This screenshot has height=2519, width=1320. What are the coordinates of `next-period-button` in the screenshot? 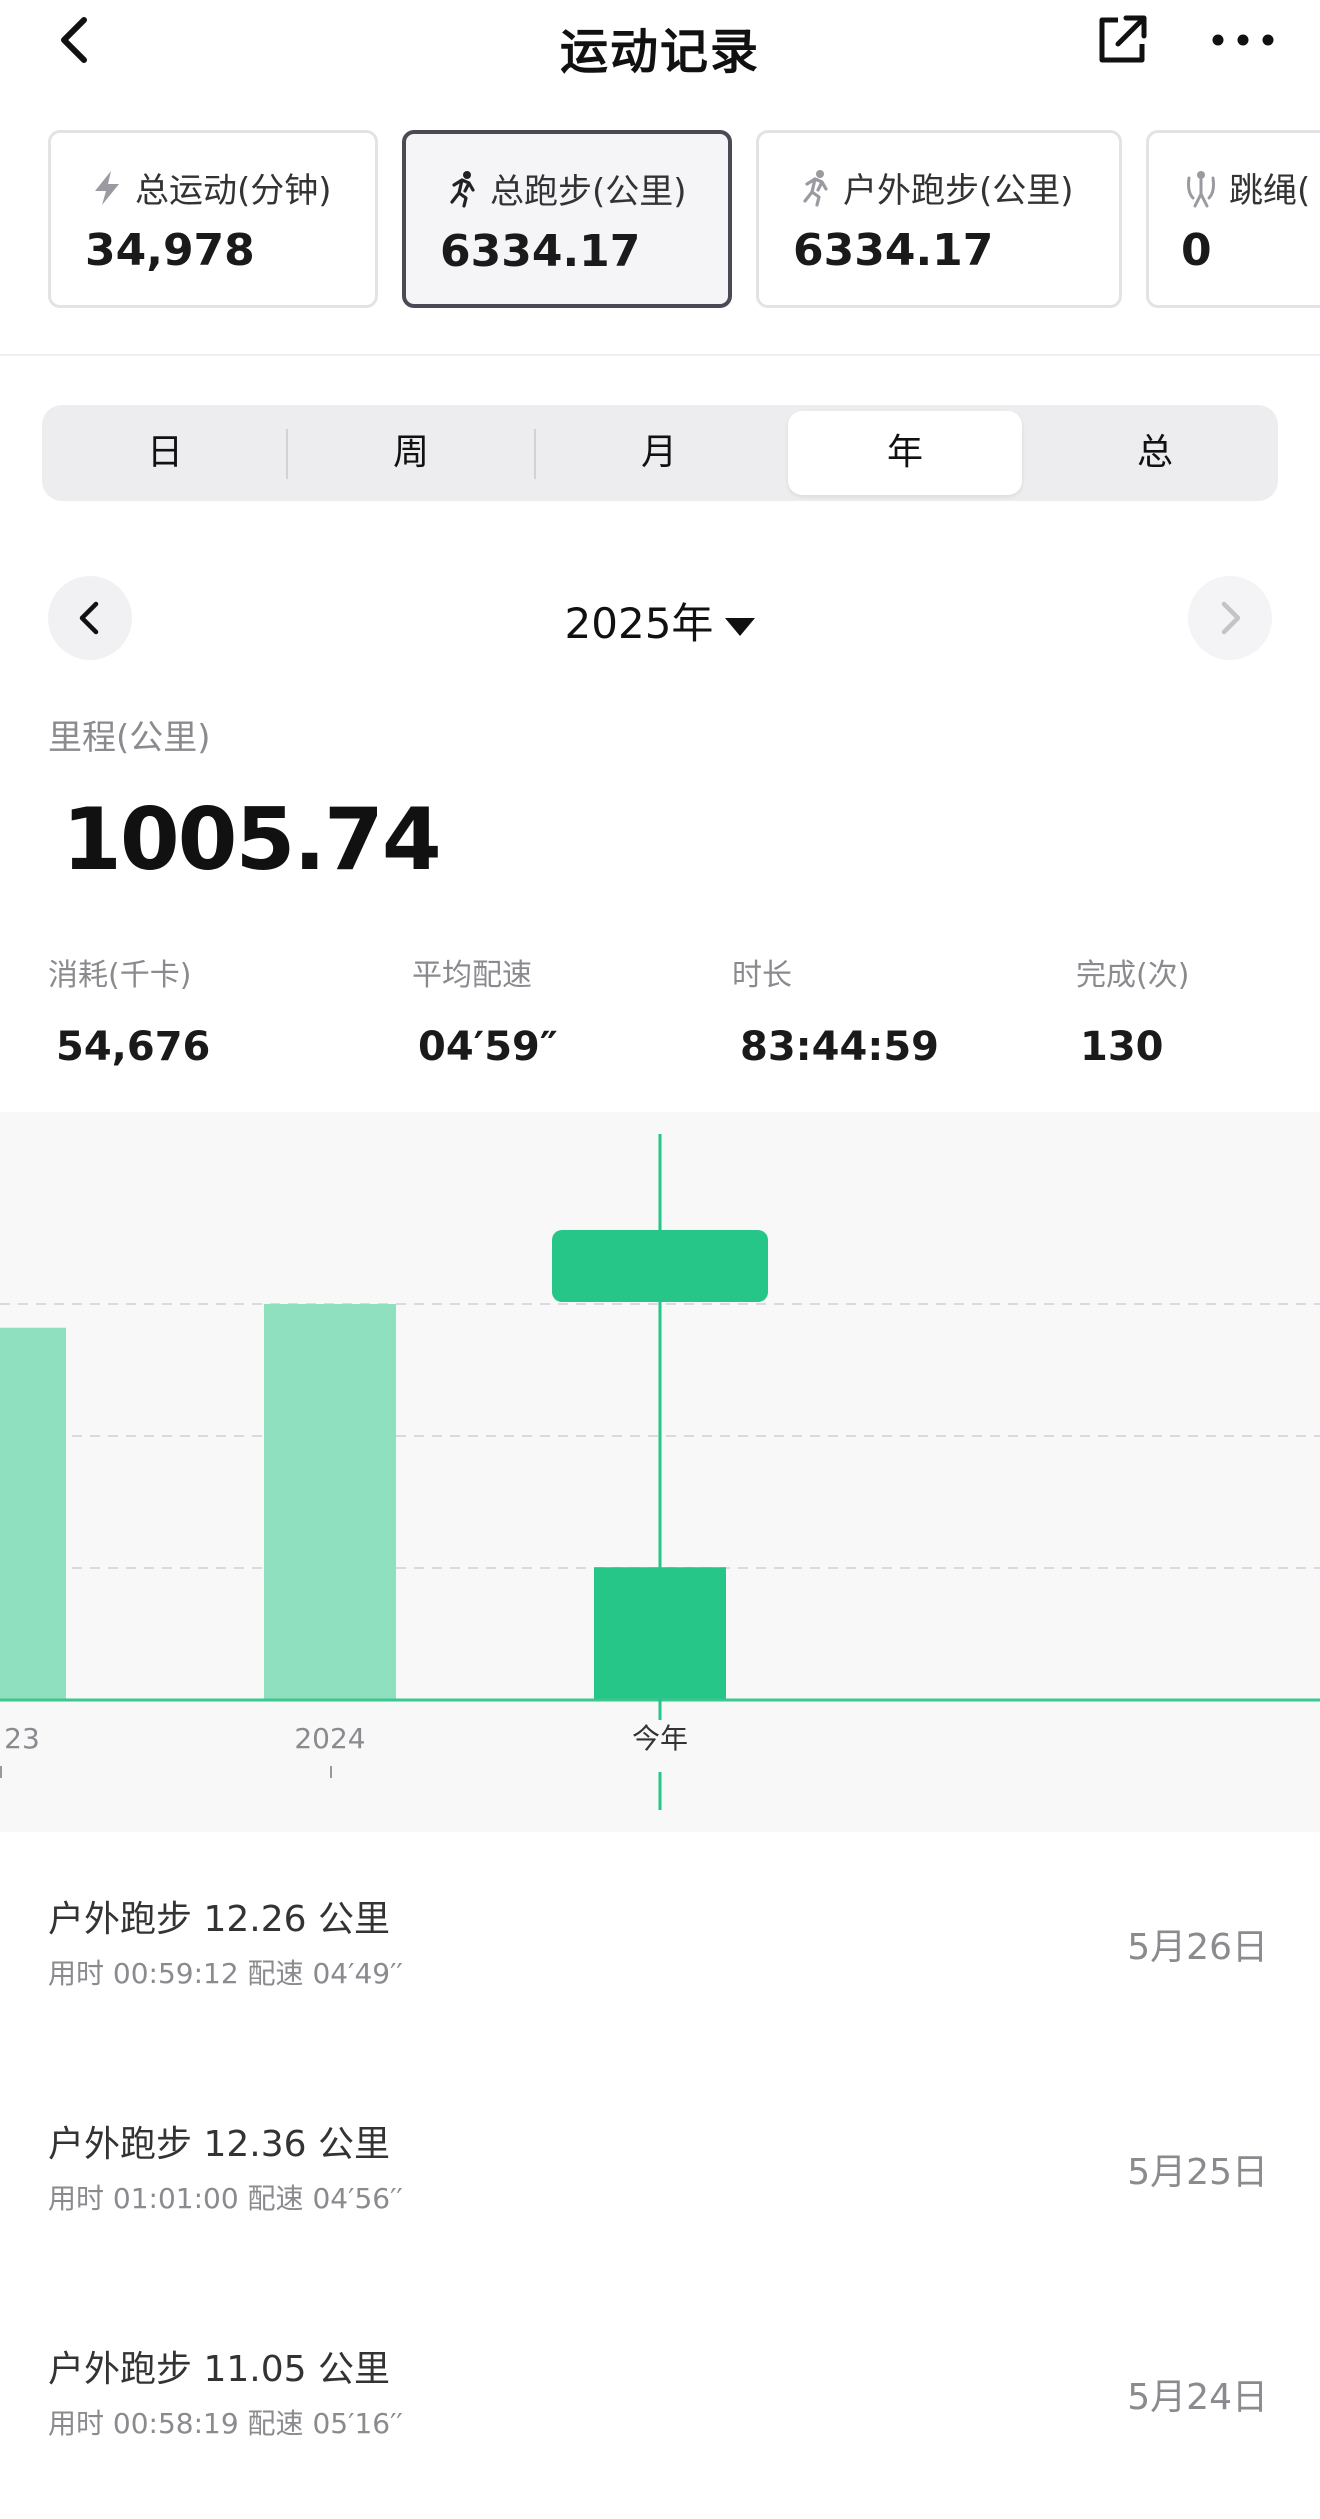 It's located at (1230, 618).